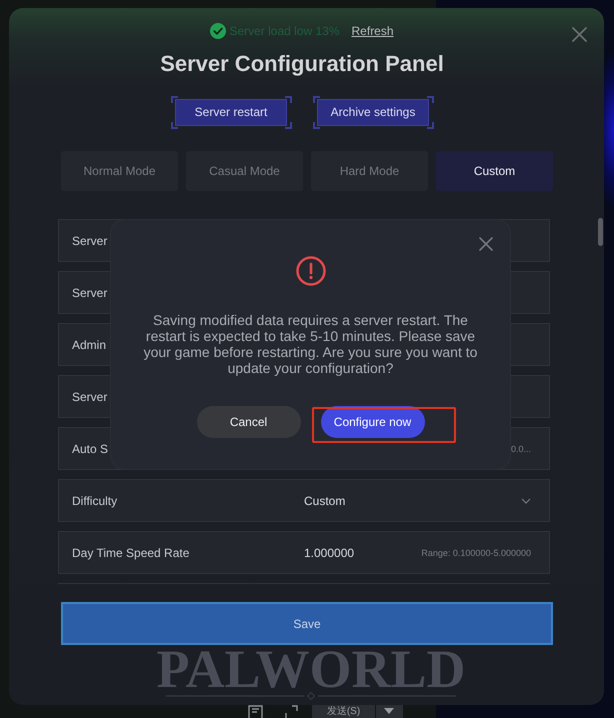  I want to click on setting-label: Difficulty, so click(95, 501).